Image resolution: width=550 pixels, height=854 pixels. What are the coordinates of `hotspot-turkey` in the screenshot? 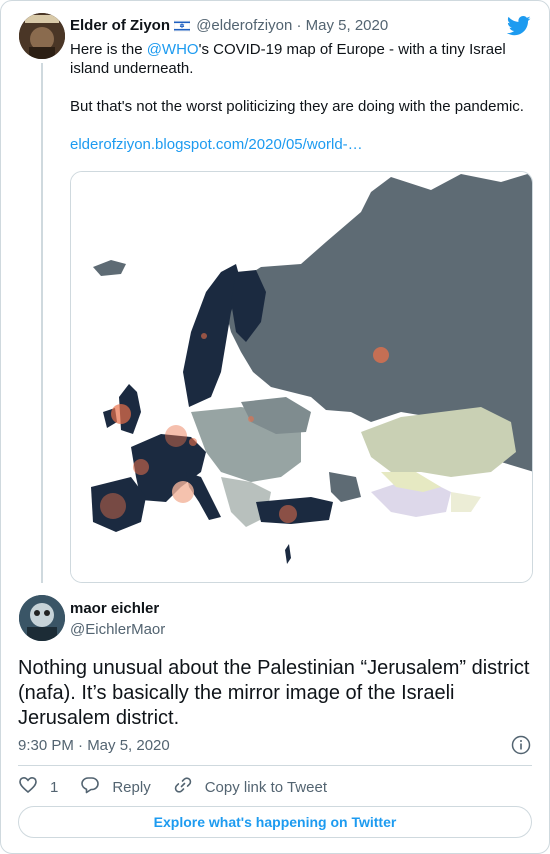 It's located at (288, 514).